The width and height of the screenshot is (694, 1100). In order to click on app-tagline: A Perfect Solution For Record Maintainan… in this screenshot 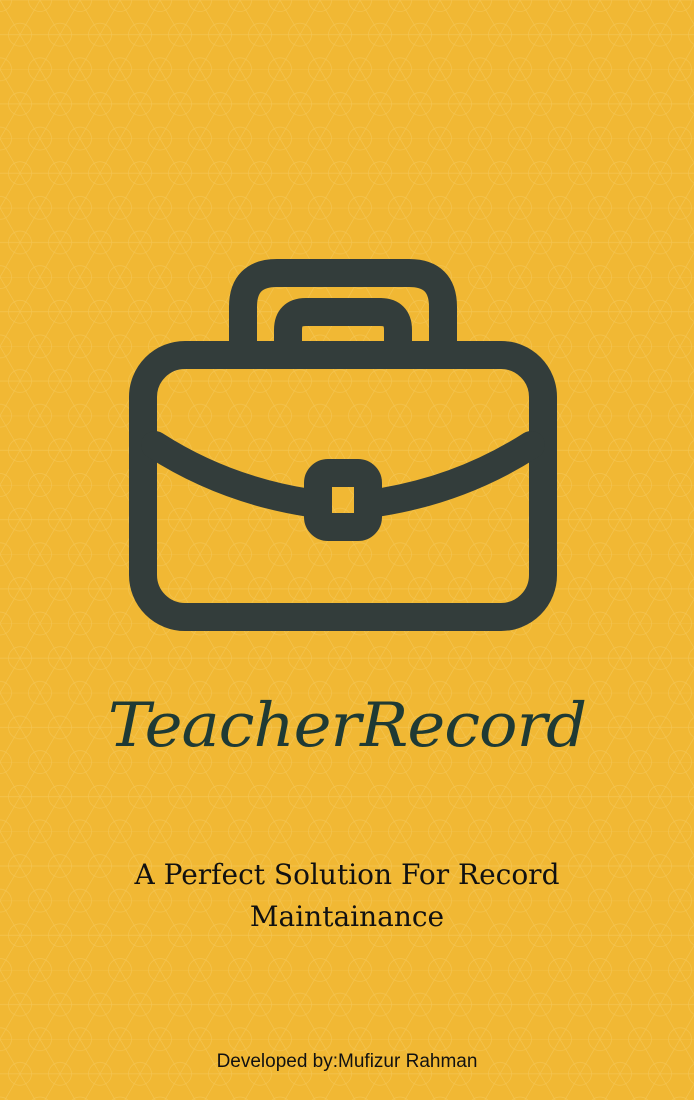, I will do `click(347, 895)`.